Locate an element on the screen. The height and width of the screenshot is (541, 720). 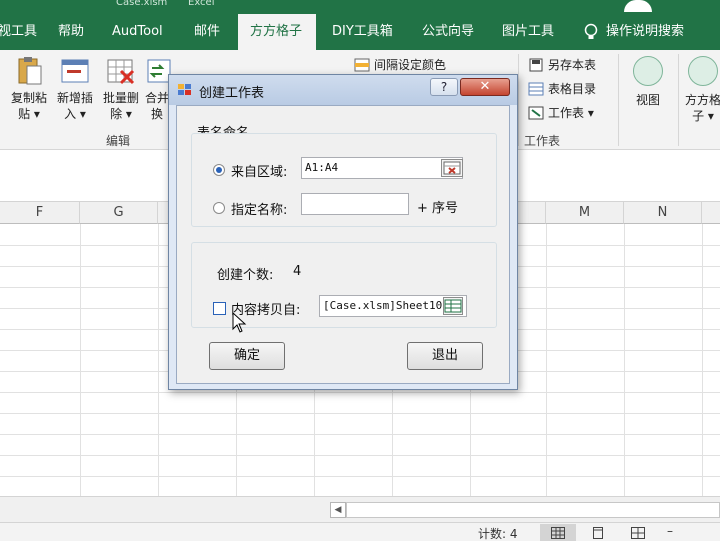
dialog-title: 创建工作表 is located at coordinates (232, 93).